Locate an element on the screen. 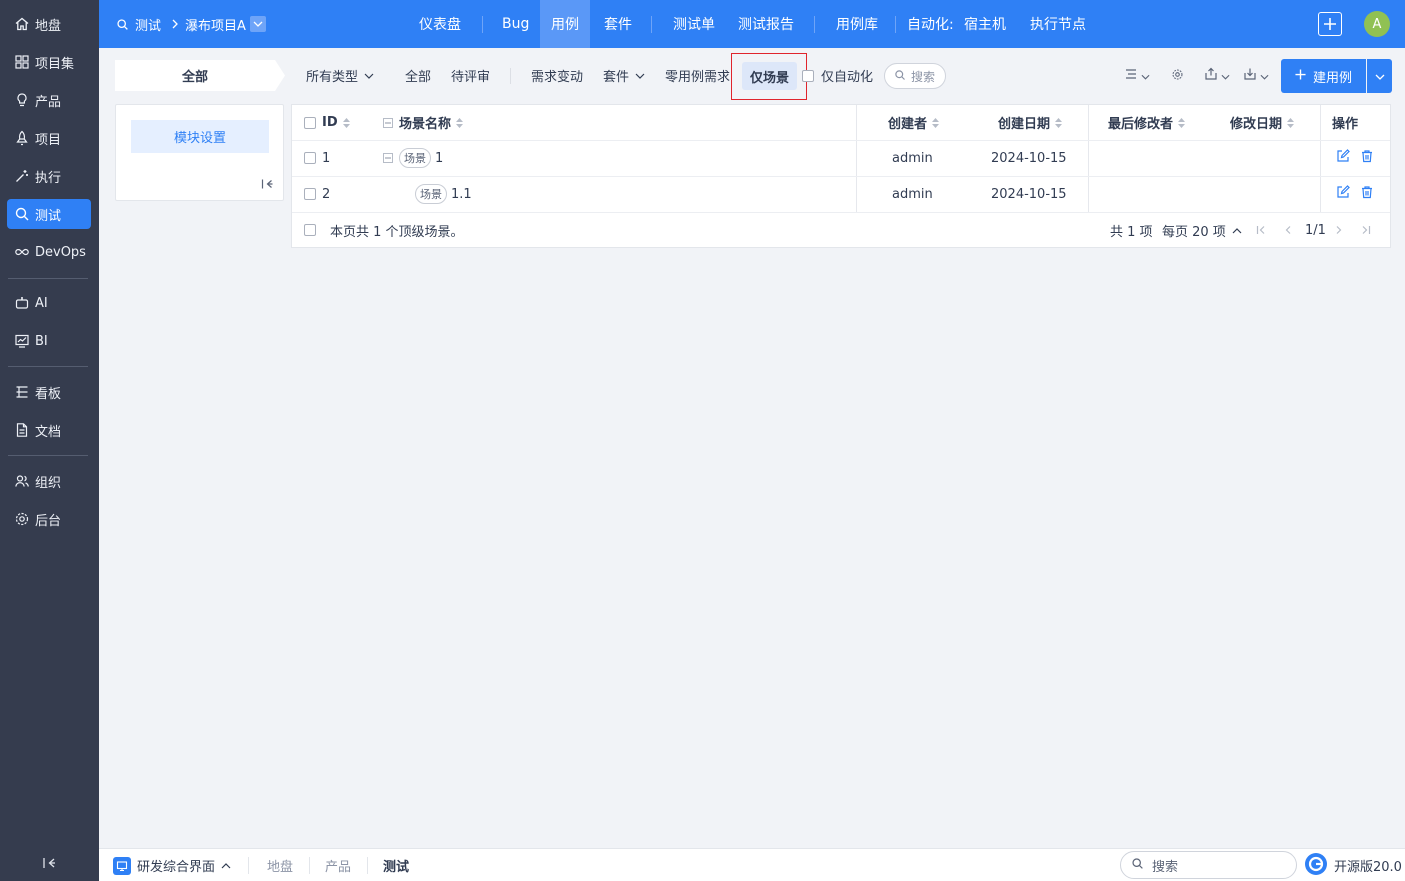  board-icon is located at coordinates (22, 392).